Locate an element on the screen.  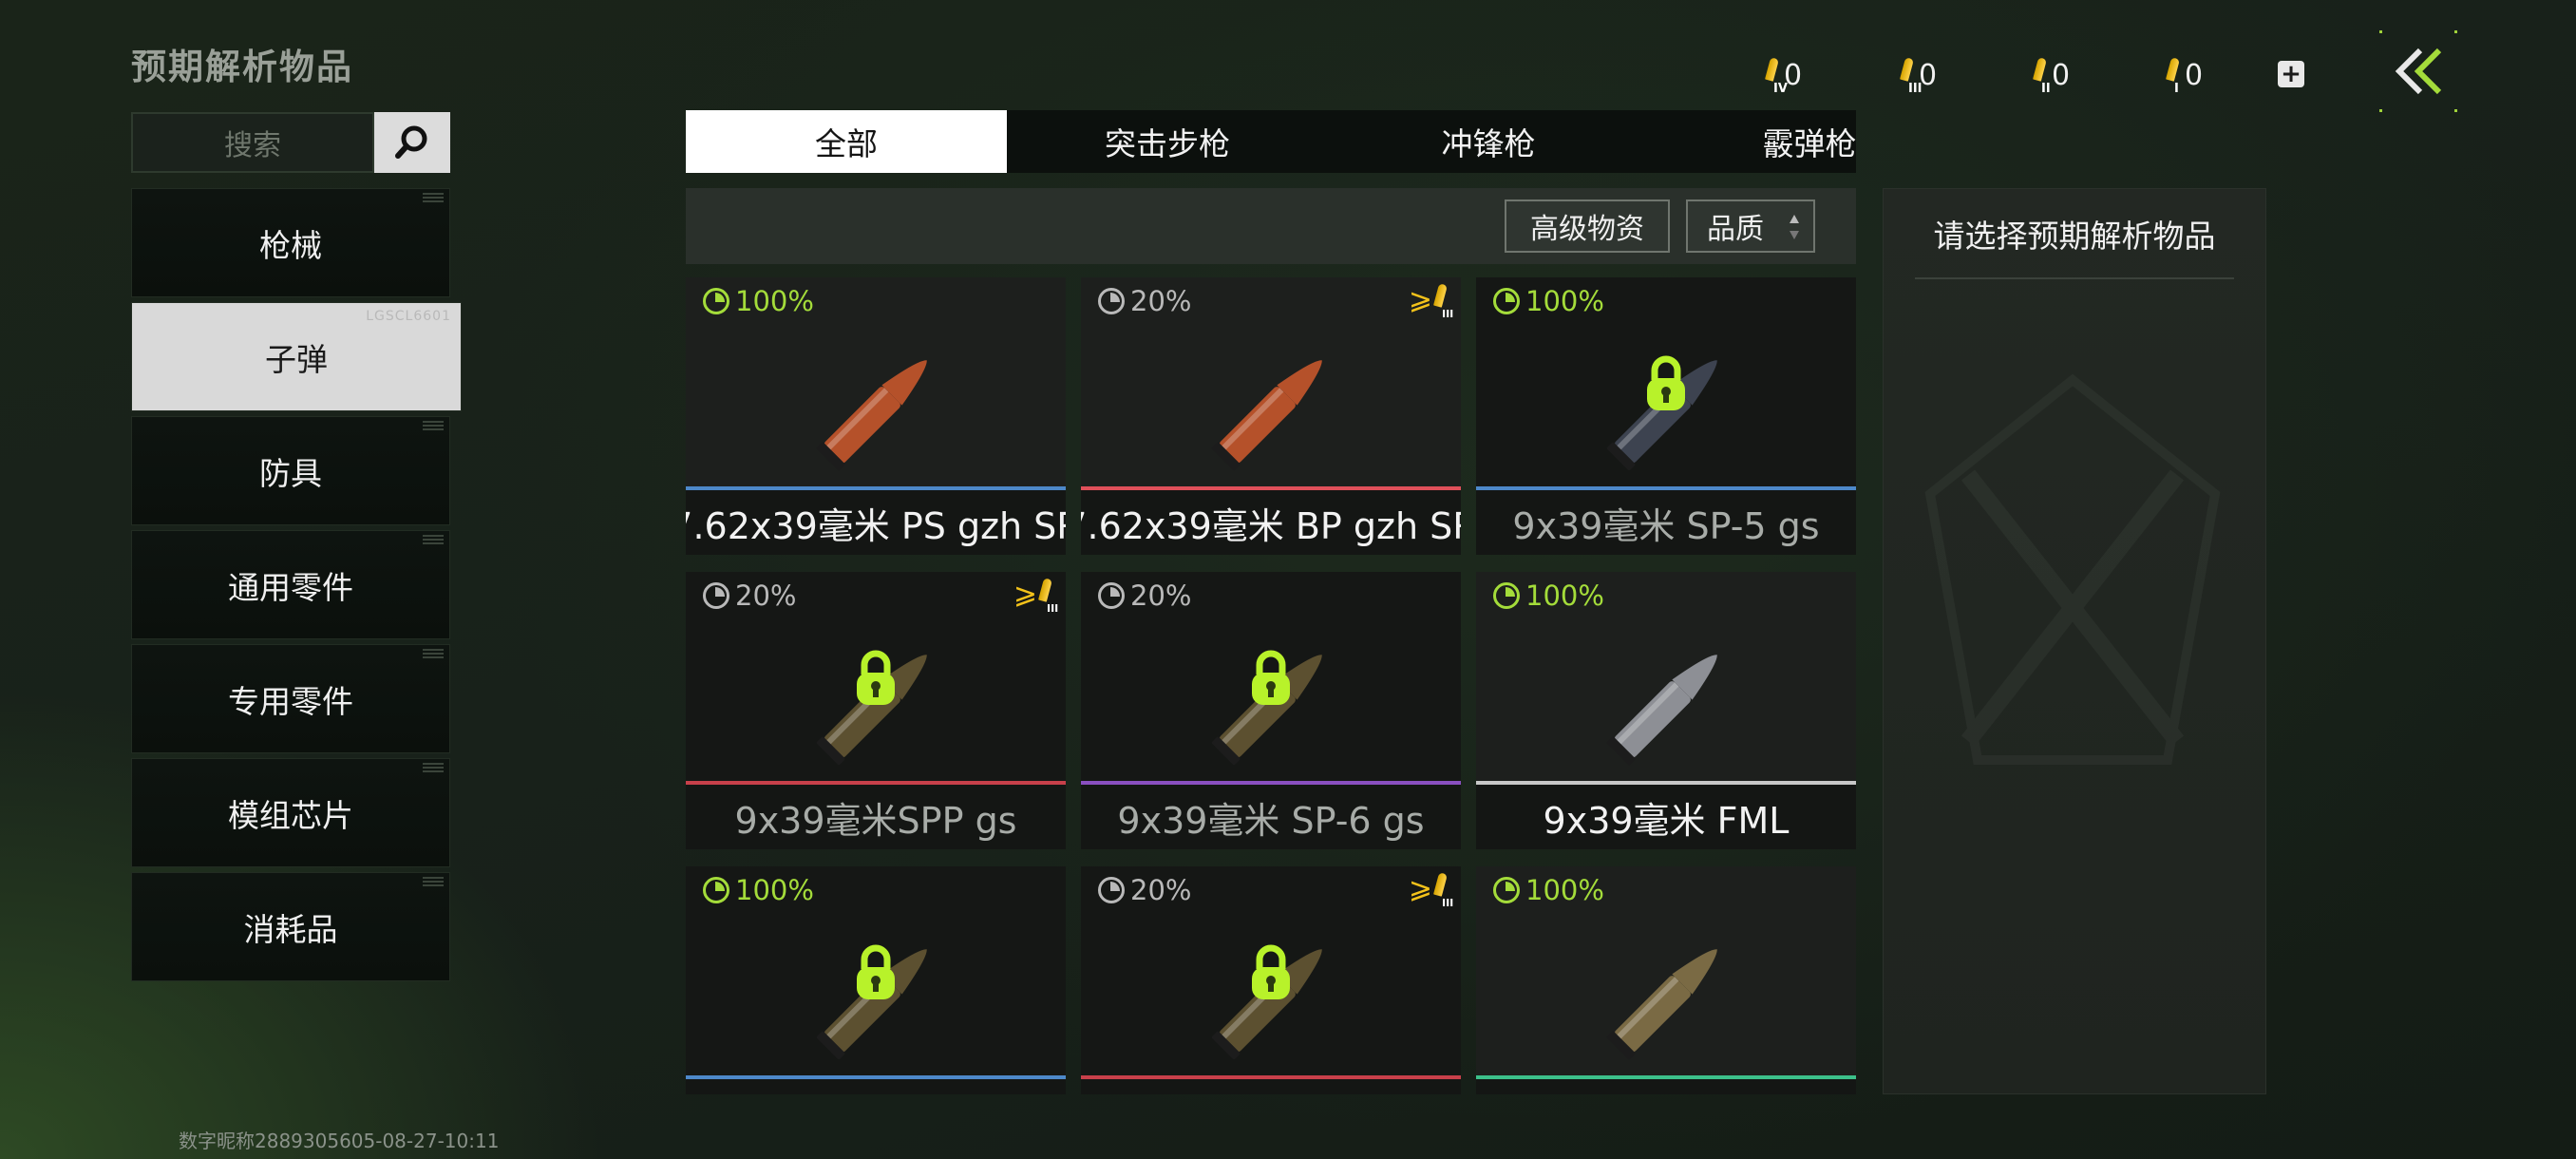
currency-counter: IV 0 is located at coordinates (1783, 75).